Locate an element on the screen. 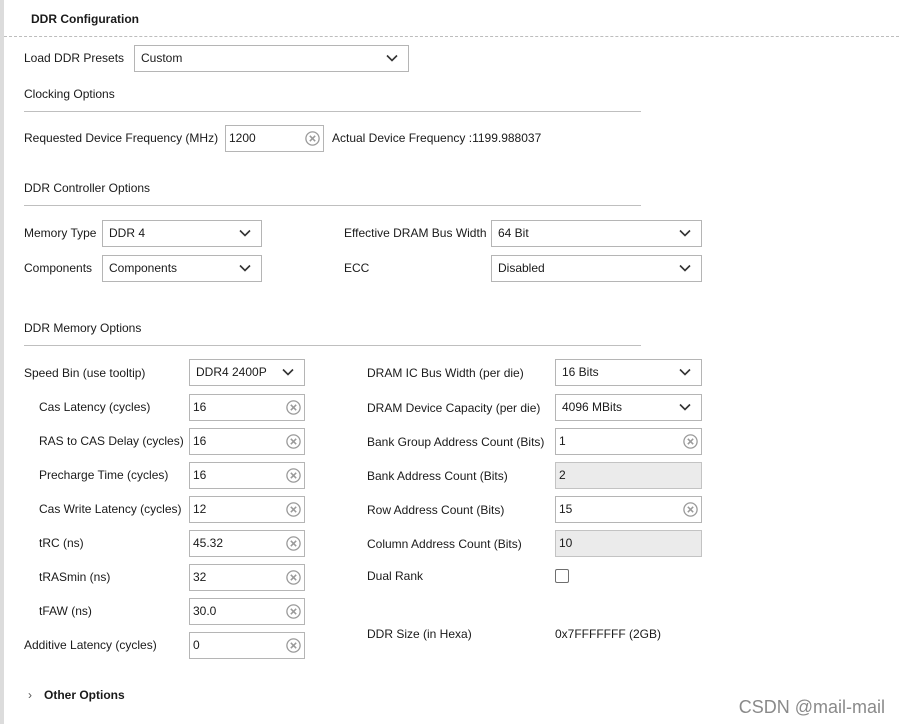 Image resolution: width=899 pixels, height=724 pixels. other-options-label: Other Options is located at coordinates (84, 695).